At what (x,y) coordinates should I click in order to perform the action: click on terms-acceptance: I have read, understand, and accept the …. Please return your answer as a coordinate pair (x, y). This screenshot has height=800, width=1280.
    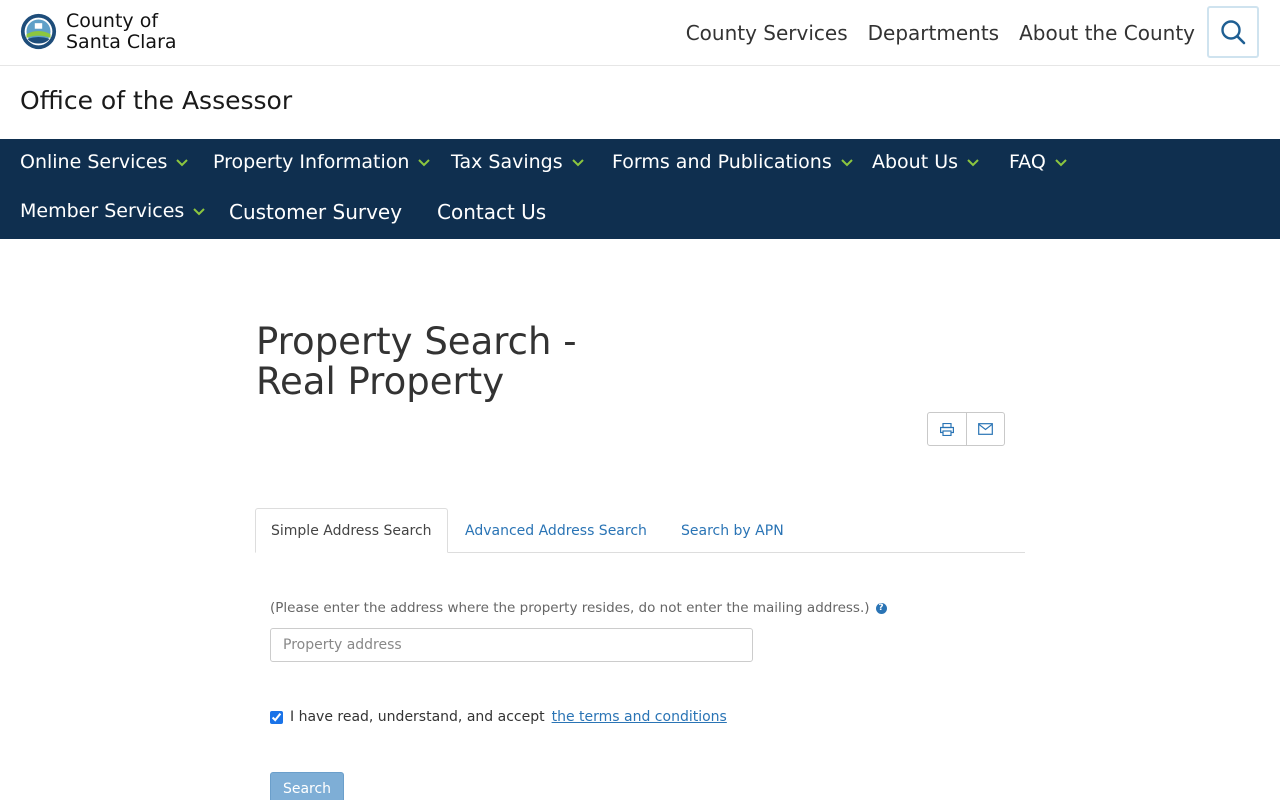
    Looking at the image, I should click on (498, 717).